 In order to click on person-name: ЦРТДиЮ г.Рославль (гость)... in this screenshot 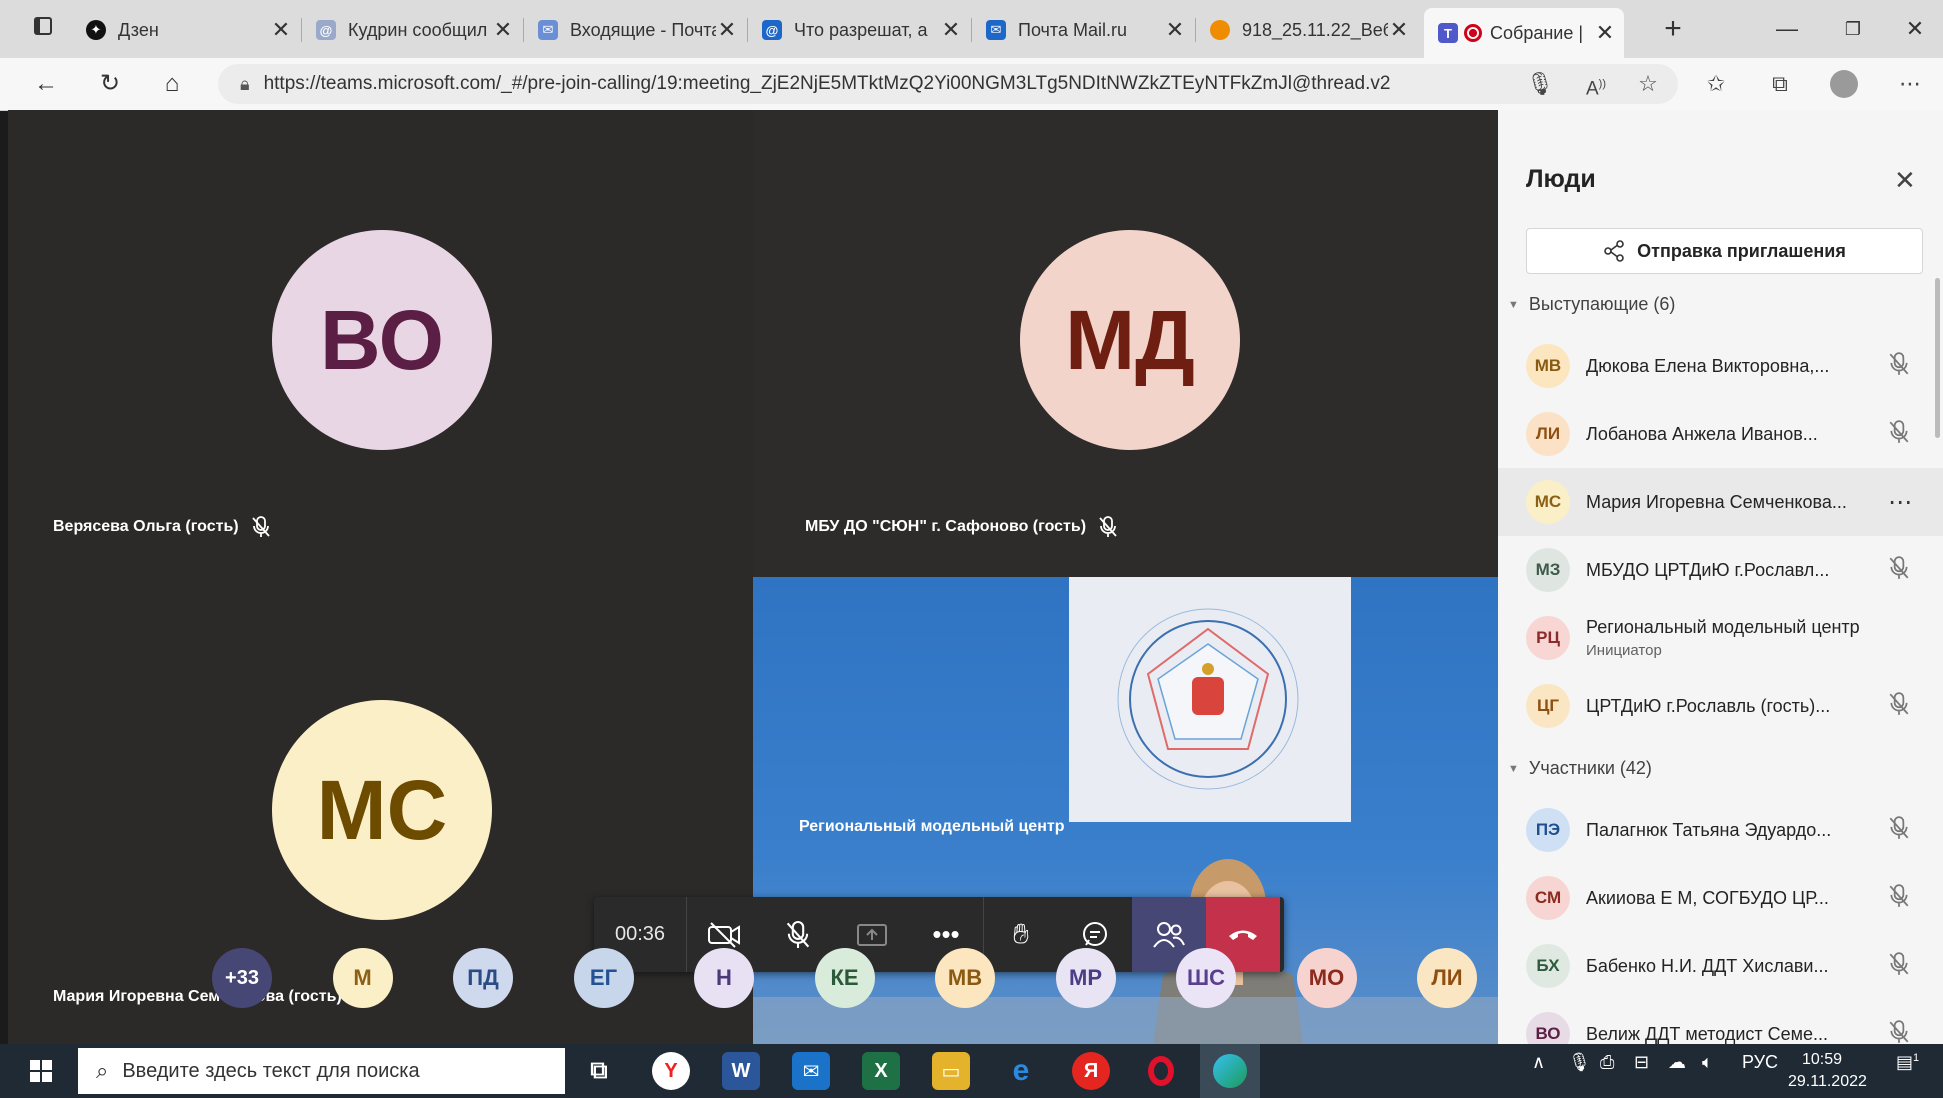, I will do `click(1708, 705)`.